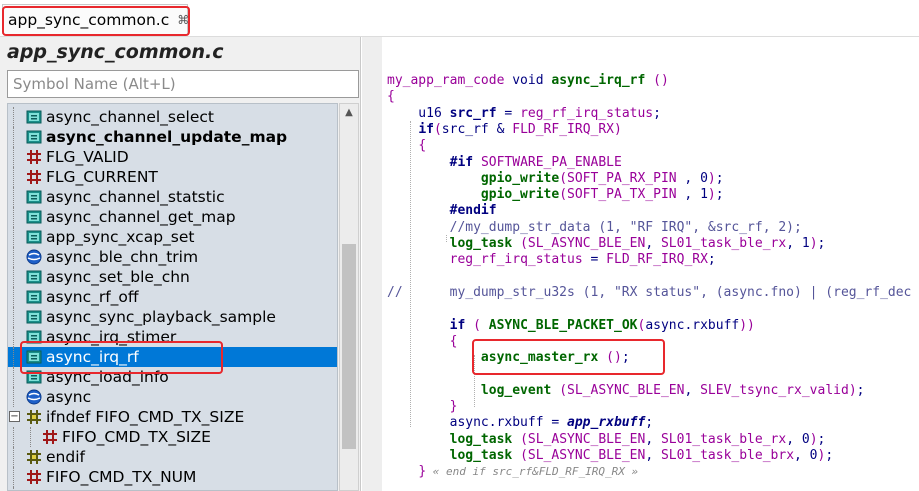  What do you see at coordinates (172, 257) in the screenshot?
I see `outline-item: async_ble_chn_trim` at bounding box center [172, 257].